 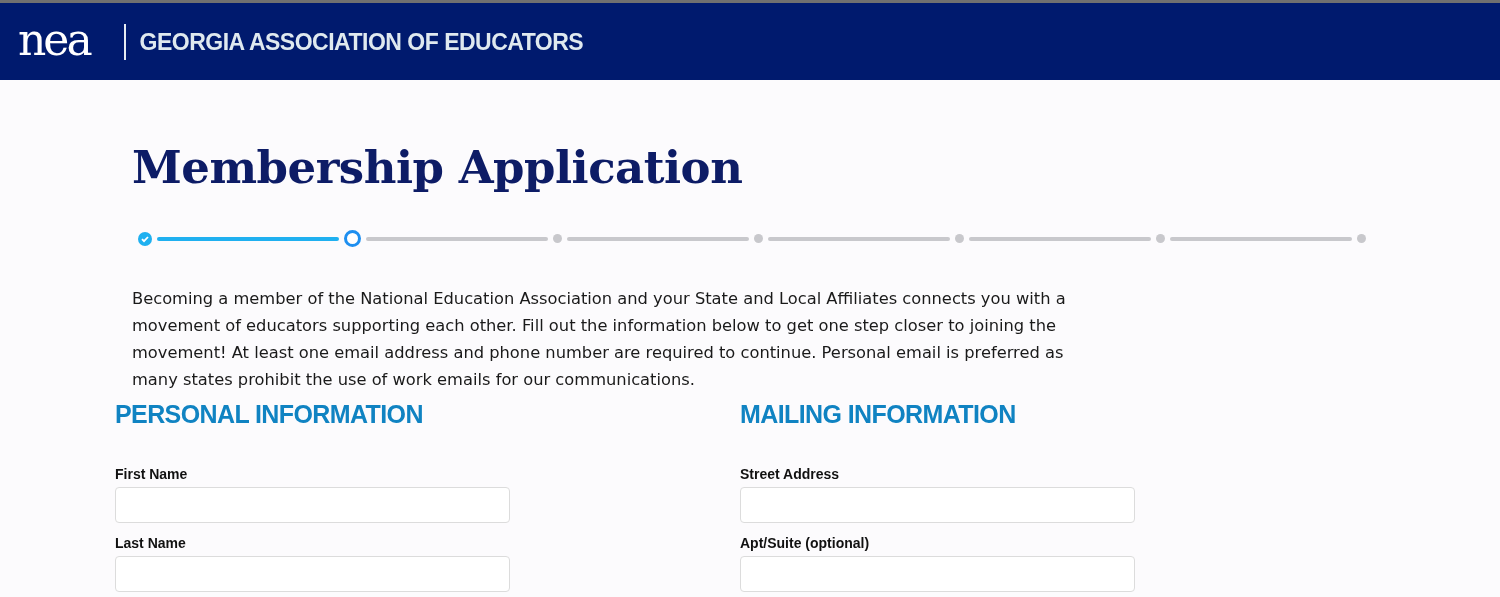 What do you see at coordinates (790, 474) in the screenshot?
I see `field-label: Street Address` at bounding box center [790, 474].